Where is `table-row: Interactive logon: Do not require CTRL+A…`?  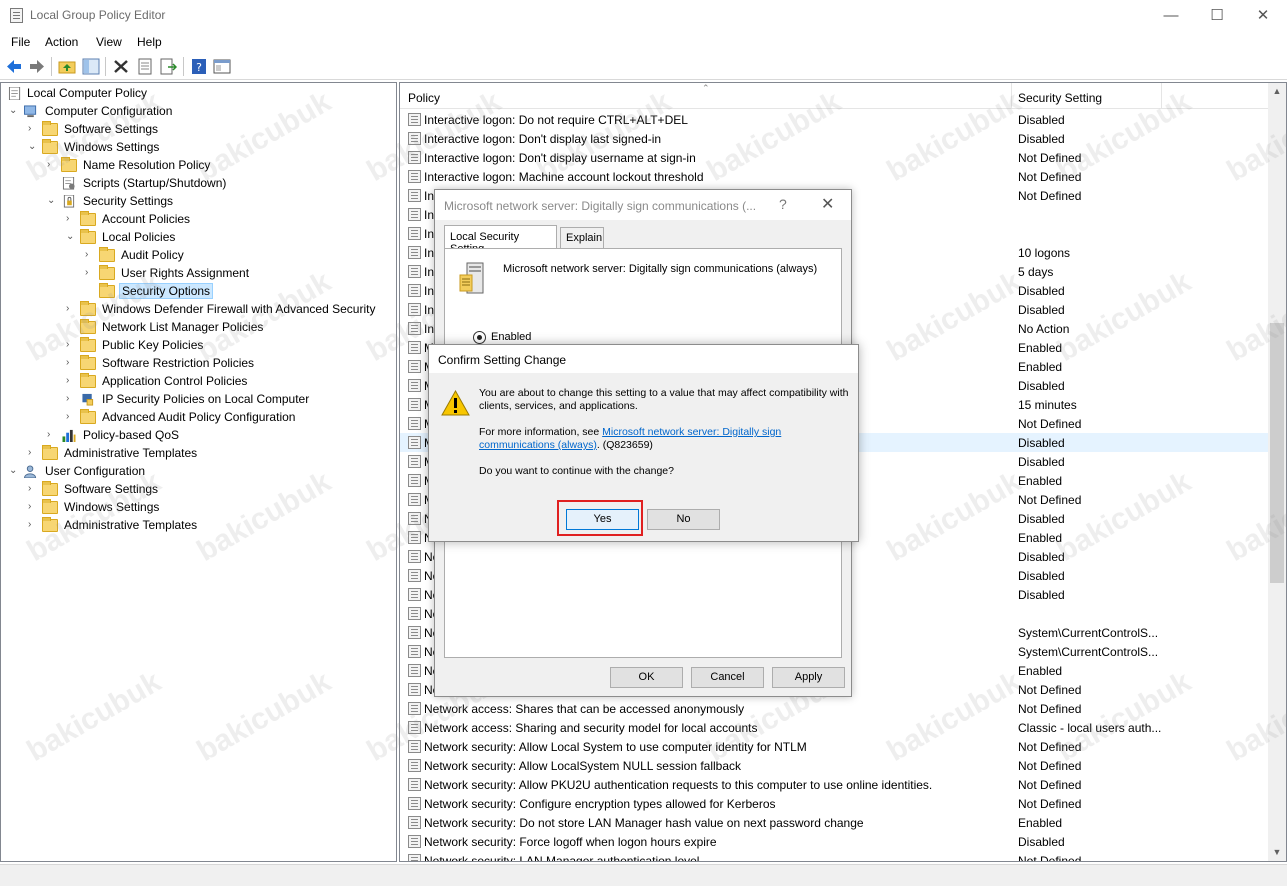
table-row: Interactive logon: Do not require CTRL+A… is located at coordinates (835, 119).